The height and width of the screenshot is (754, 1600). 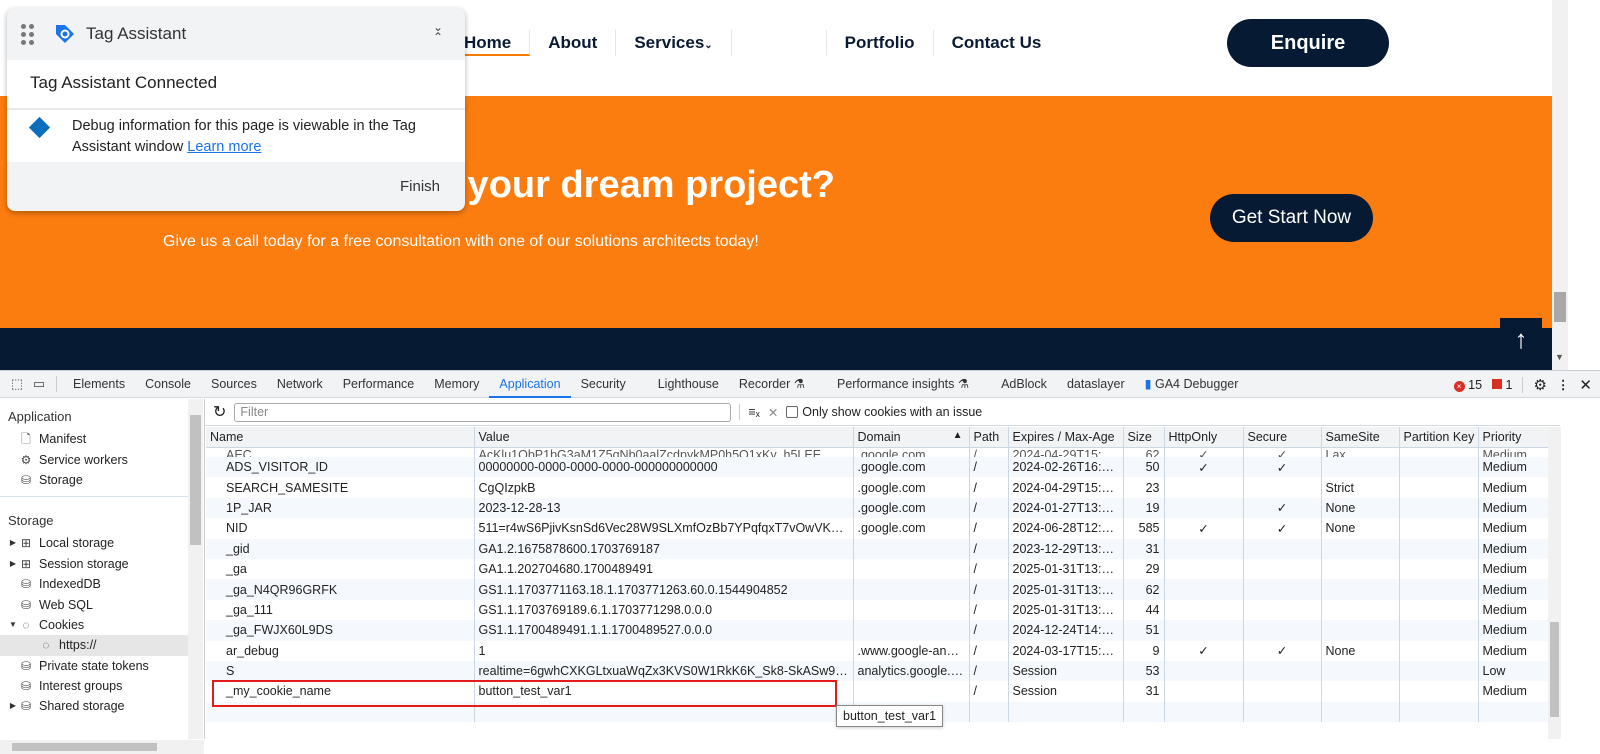 What do you see at coordinates (1066, 437) in the screenshot?
I see `column-header-expires-max-age: Expires / Max-Age` at bounding box center [1066, 437].